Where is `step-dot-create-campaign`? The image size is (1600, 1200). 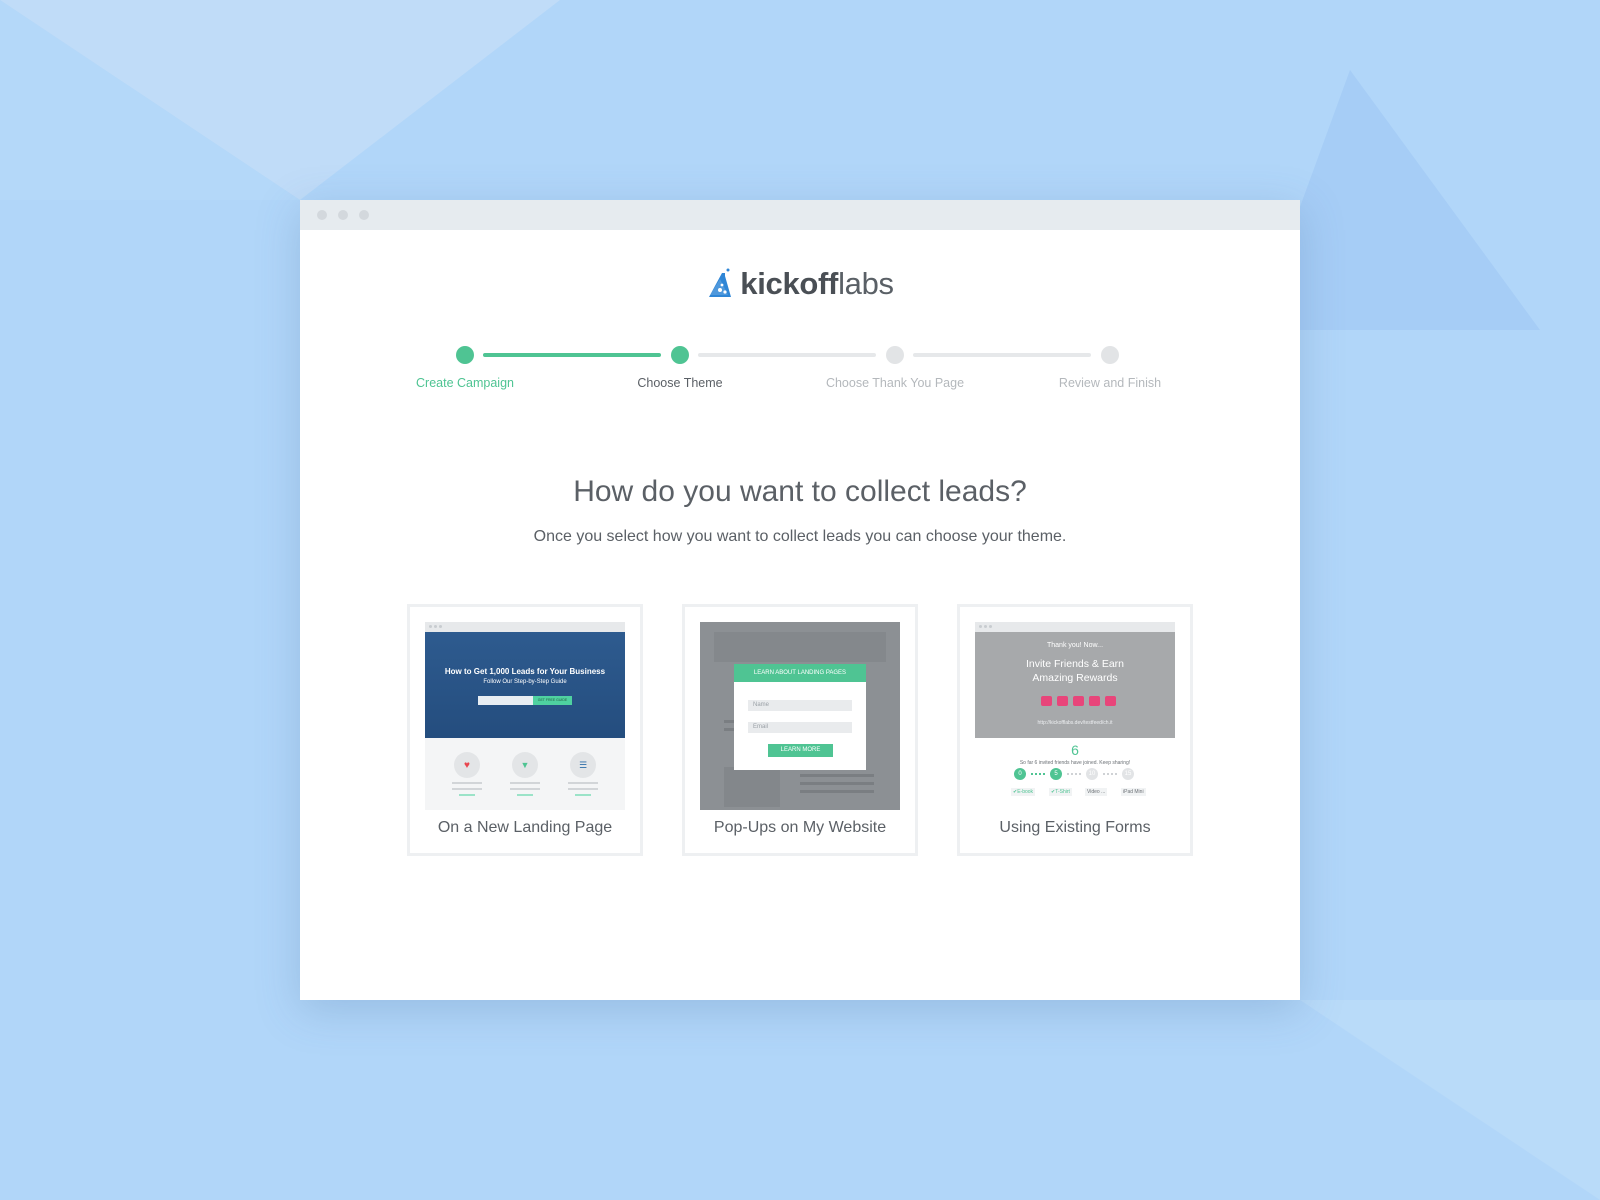 step-dot-create-campaign is located at coordinates (465, 355).